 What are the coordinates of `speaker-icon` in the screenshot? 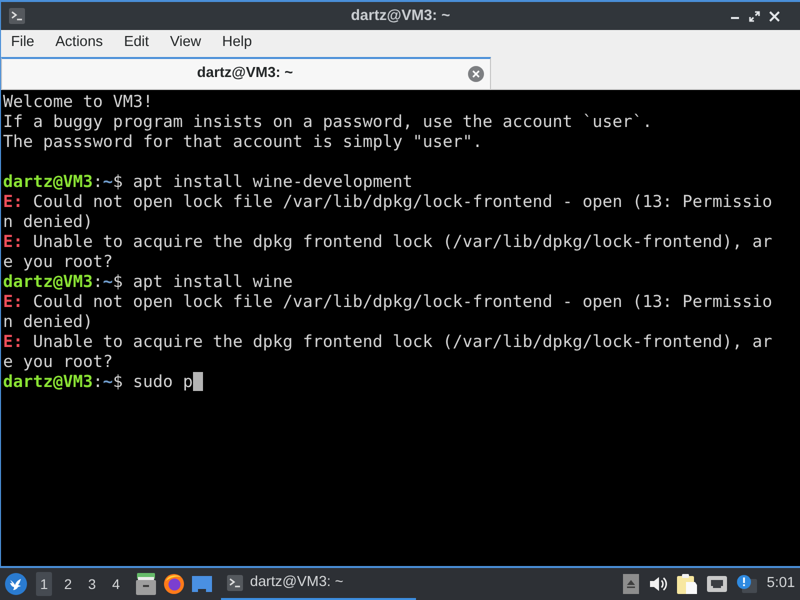 It's located at (657, 584).